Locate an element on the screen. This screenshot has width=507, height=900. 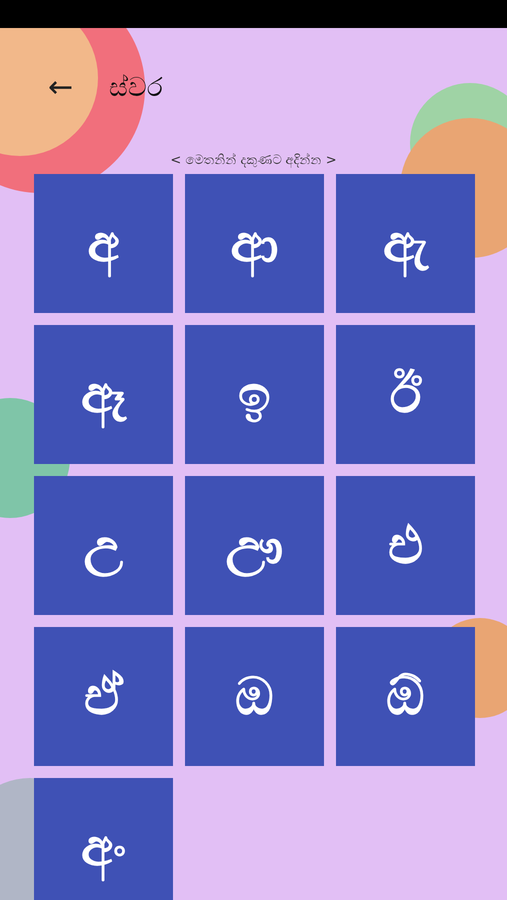
swipe-hint: < මෙතනින් දකුණට අදින්න > is located at coordinates (253, 161).